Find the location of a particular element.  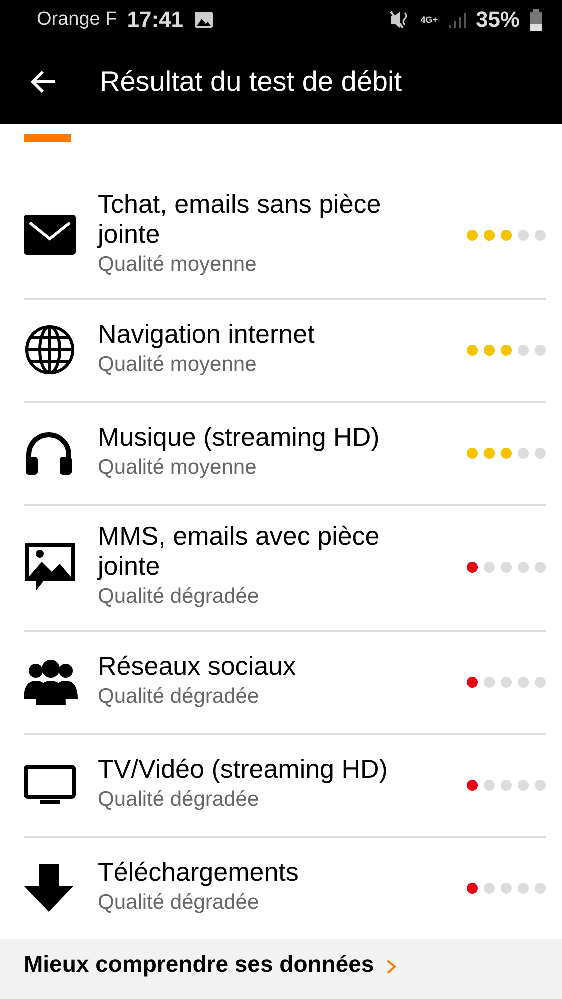

battery-percentage: 35% is located at coordinates (498, 20).